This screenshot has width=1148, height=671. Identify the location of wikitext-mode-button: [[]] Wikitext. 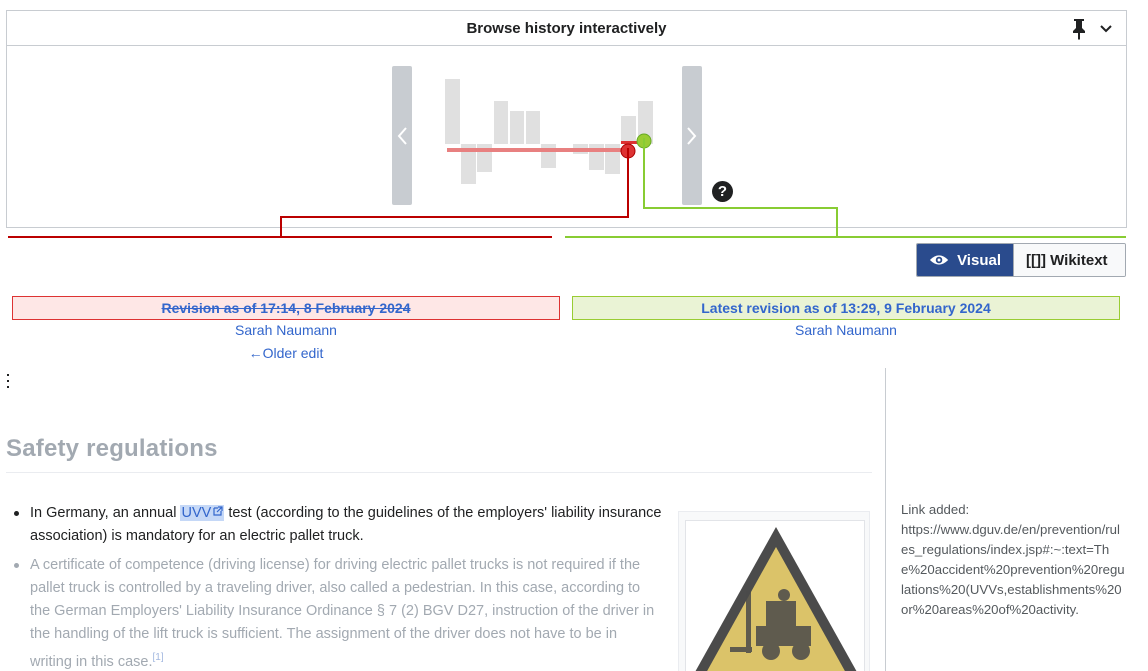
(1069, 260).